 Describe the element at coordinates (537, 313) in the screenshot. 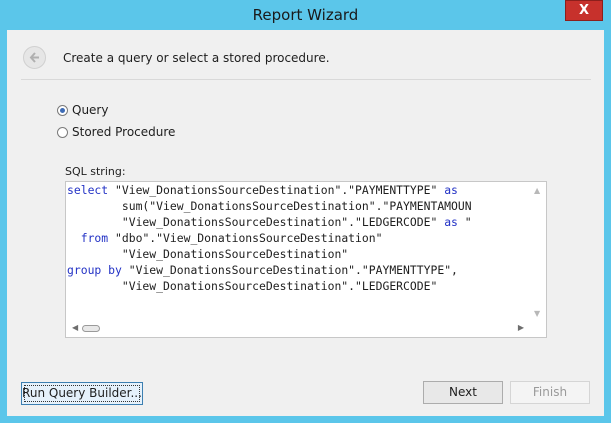

I see `scroll-down-icon: ▼` at that location.